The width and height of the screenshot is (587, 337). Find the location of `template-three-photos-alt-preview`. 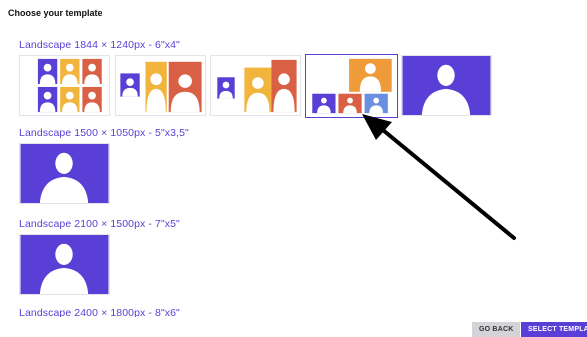

template-three-photos-alt-preview is located at coordinates (255, 85).